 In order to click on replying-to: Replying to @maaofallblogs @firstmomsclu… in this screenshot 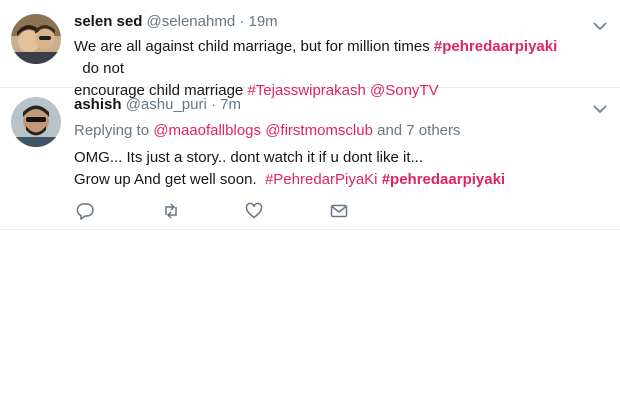, I will do `click(267, 131)`.